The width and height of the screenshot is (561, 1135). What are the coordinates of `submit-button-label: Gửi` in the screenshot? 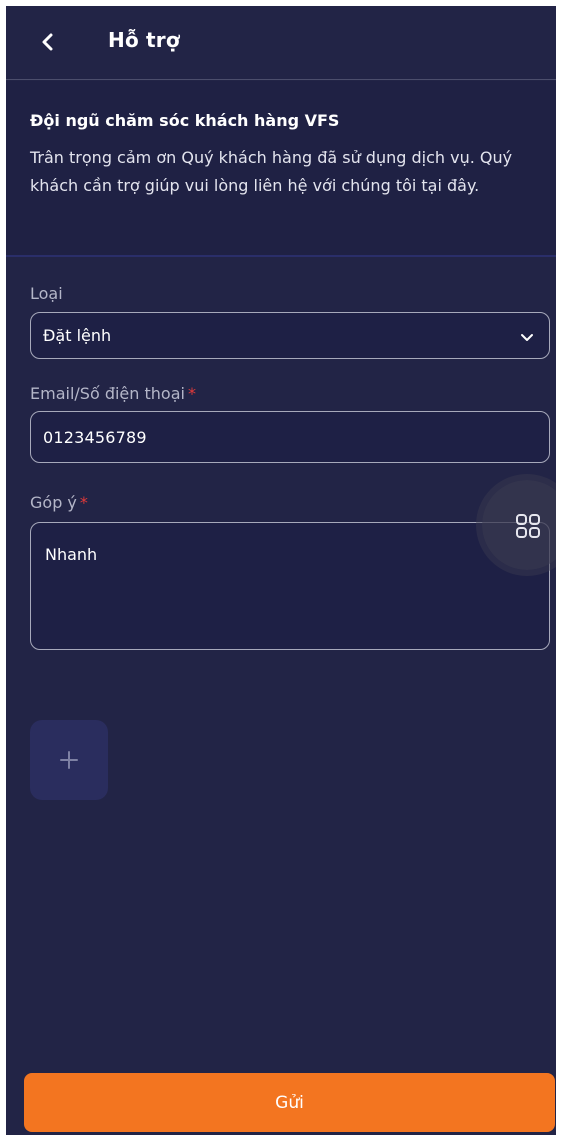 It's located at (289, 1102).